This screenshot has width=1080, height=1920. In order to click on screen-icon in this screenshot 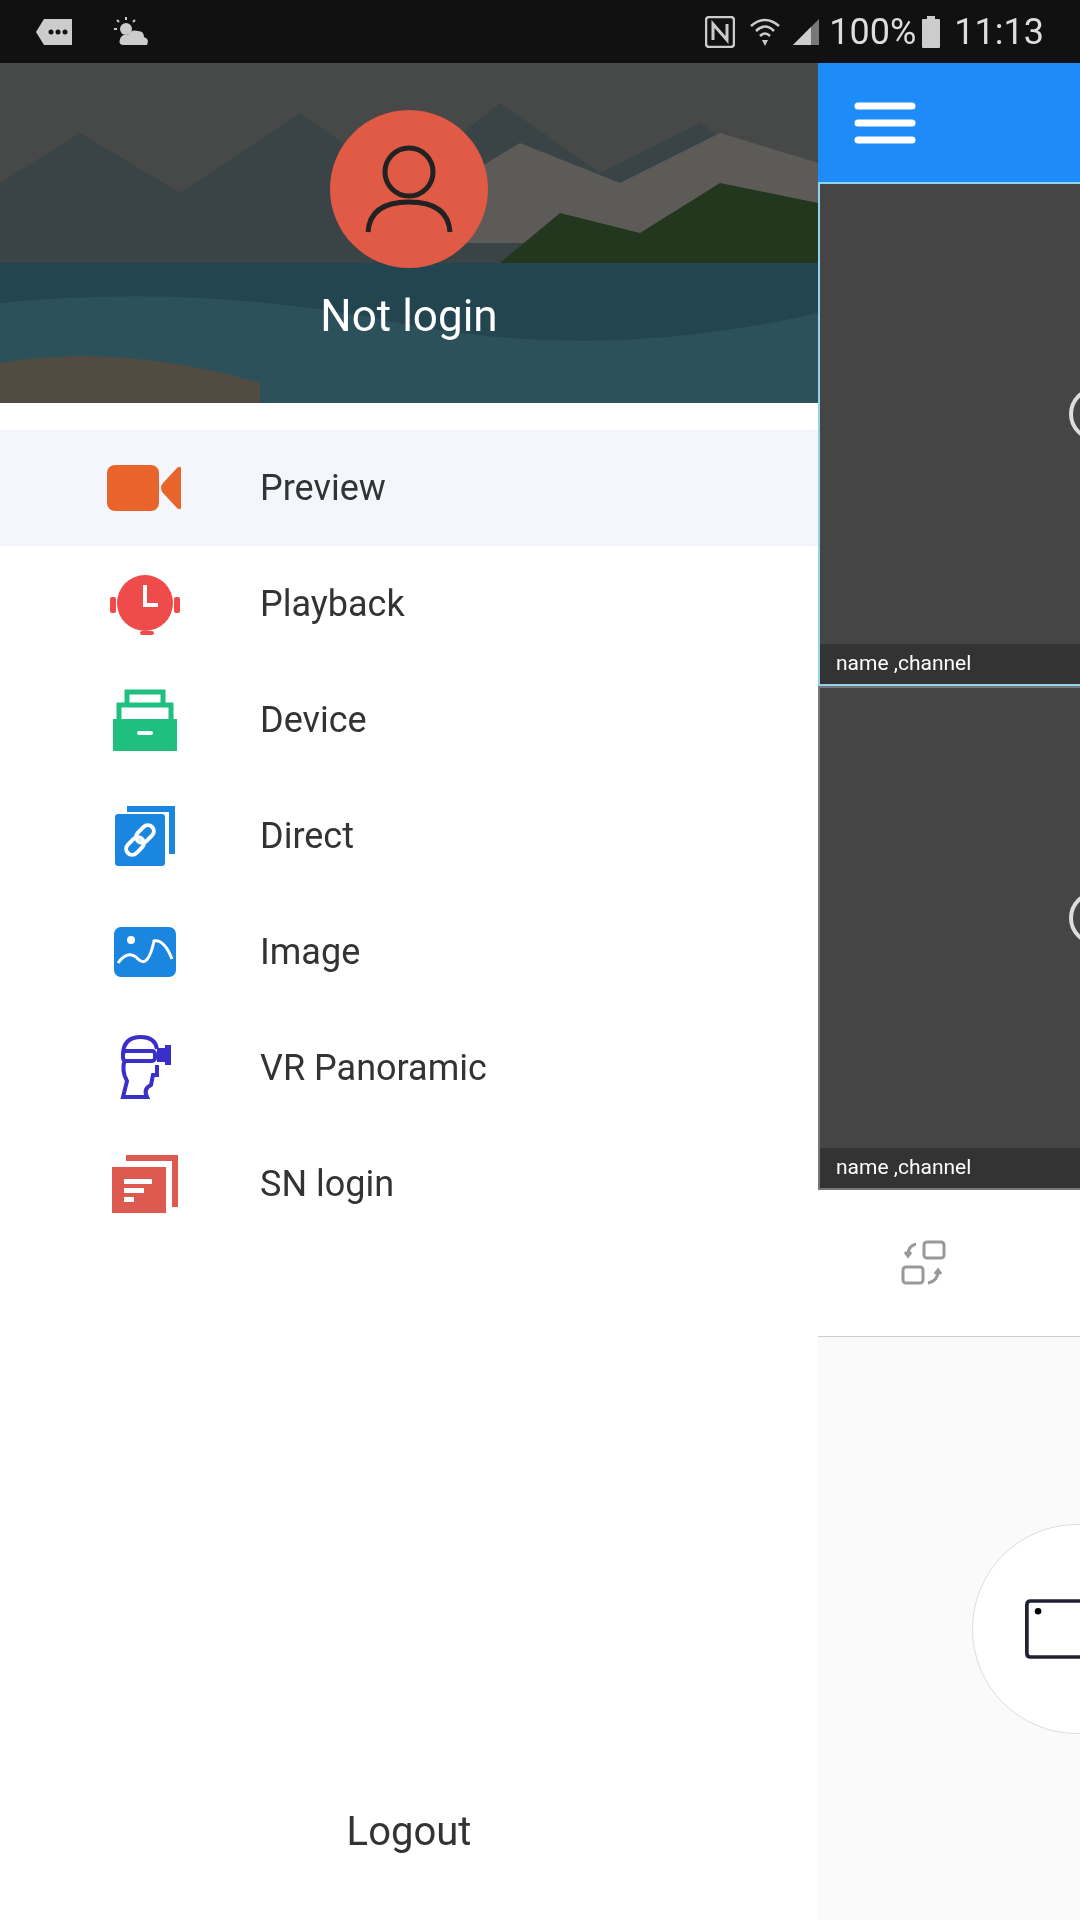, I will do `click(1052, 1629)`.